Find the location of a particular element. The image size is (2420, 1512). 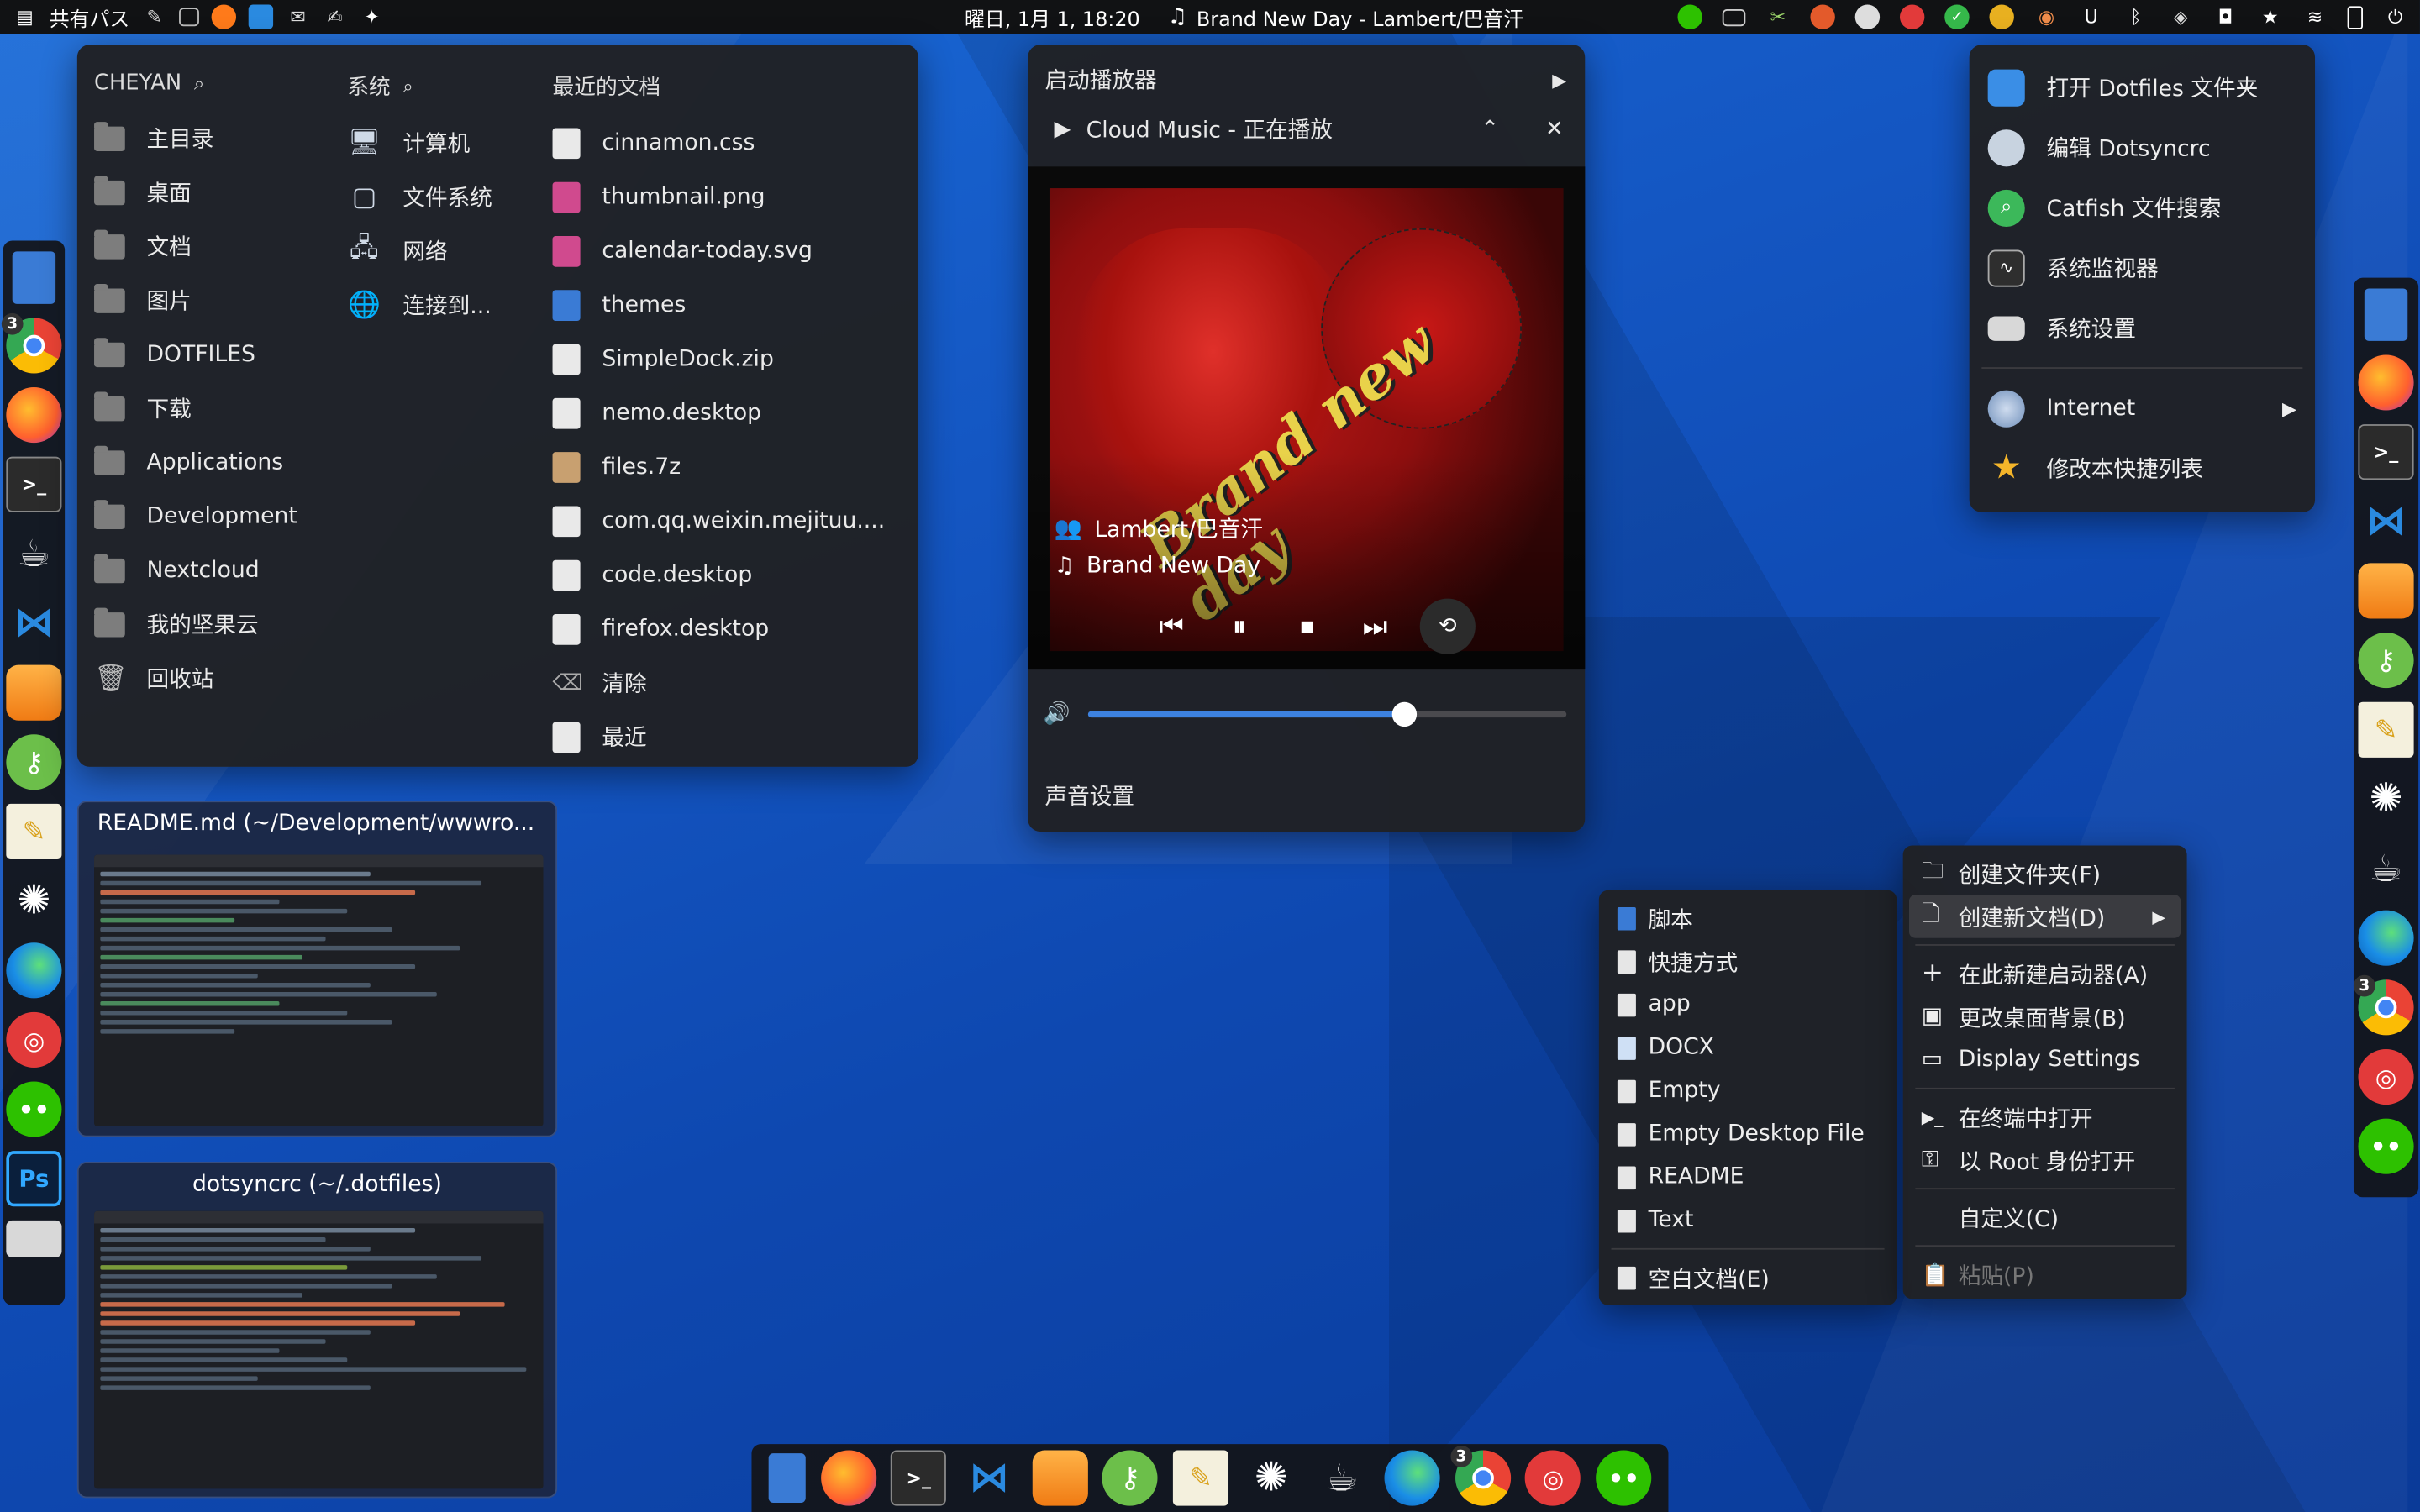

new-document-template-item: README is located at coordinates (1748, 1177).